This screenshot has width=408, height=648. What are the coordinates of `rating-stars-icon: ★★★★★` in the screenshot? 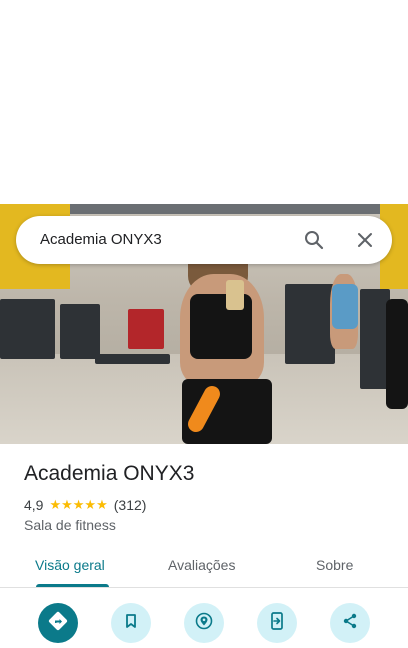 It's located at (78, 504).